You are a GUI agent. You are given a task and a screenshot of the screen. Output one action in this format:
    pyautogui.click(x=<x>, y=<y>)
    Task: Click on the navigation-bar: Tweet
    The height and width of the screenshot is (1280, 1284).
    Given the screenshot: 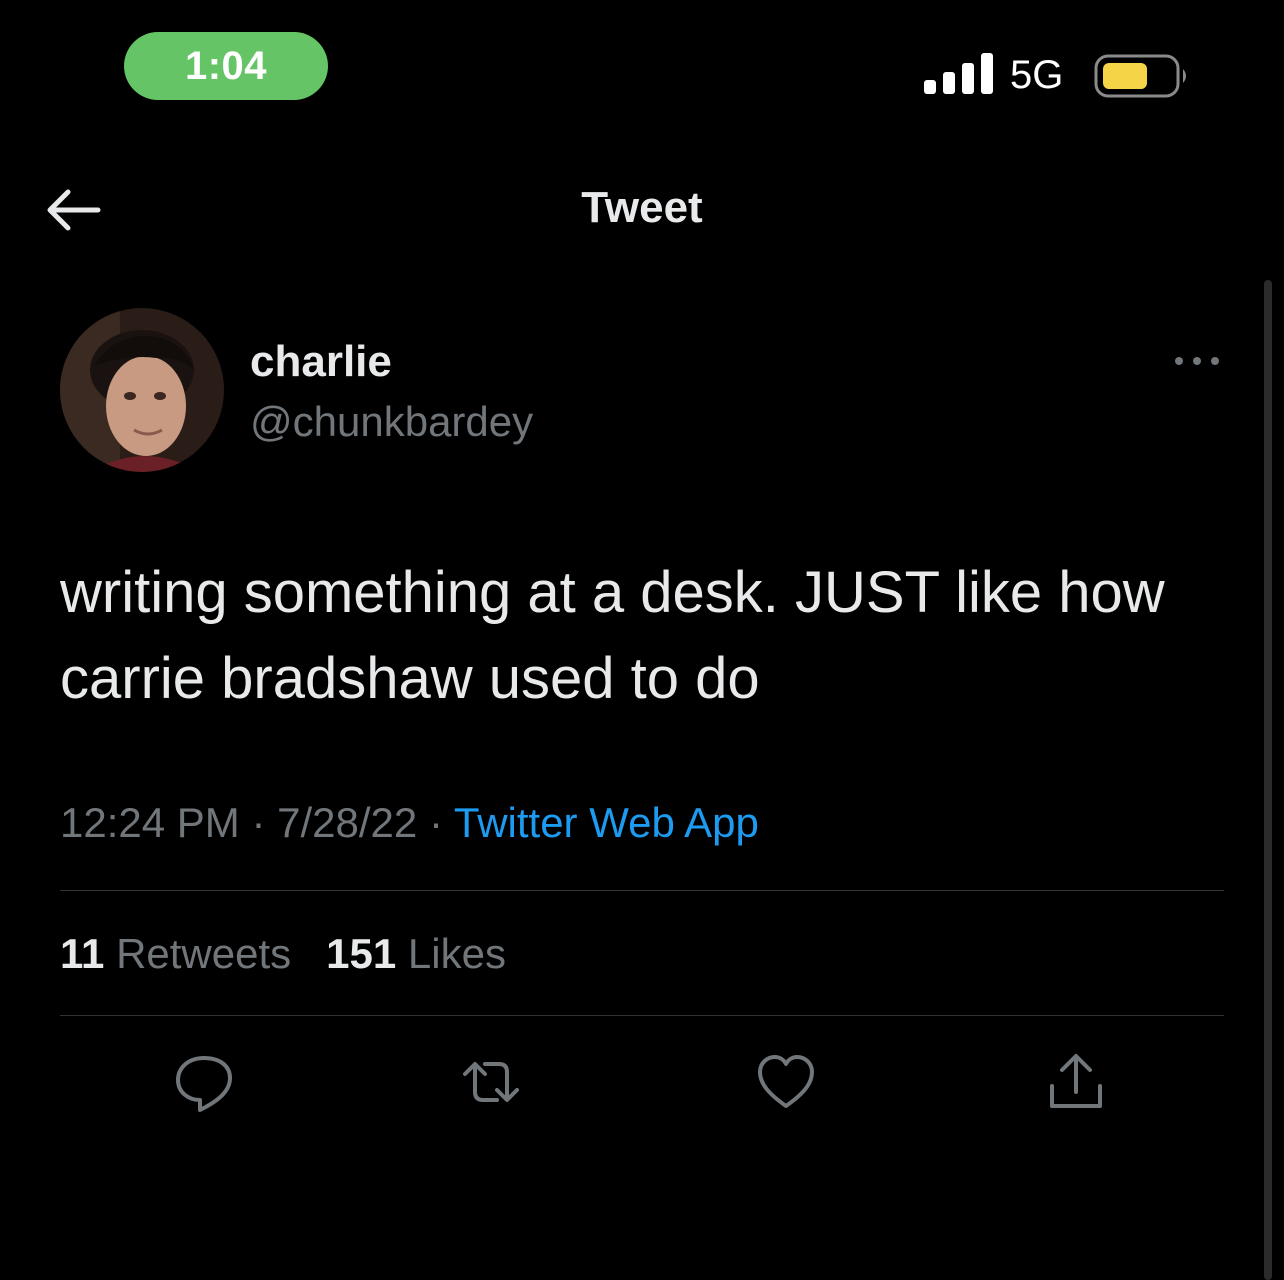 What is the action you would take?
    pyautogui.click(x=642, y=210)
    